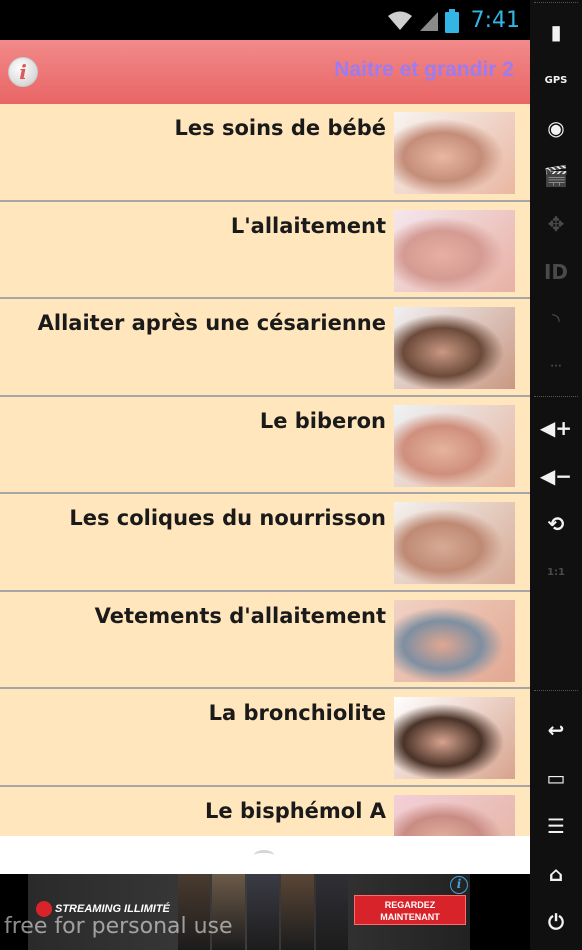  I want to click on volume-up-button: ◀+, so click(556, 428).